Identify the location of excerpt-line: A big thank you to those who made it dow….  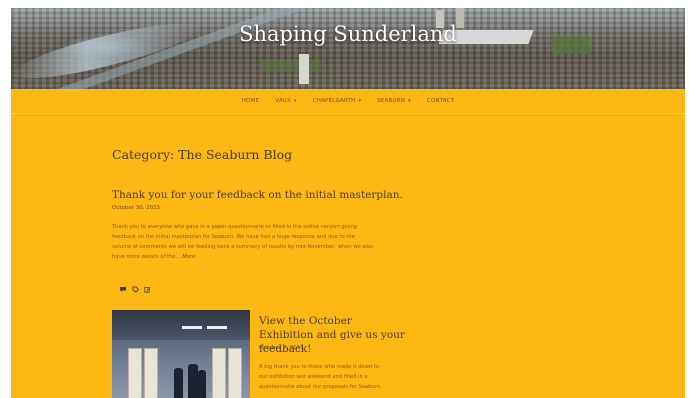
(319, 367).